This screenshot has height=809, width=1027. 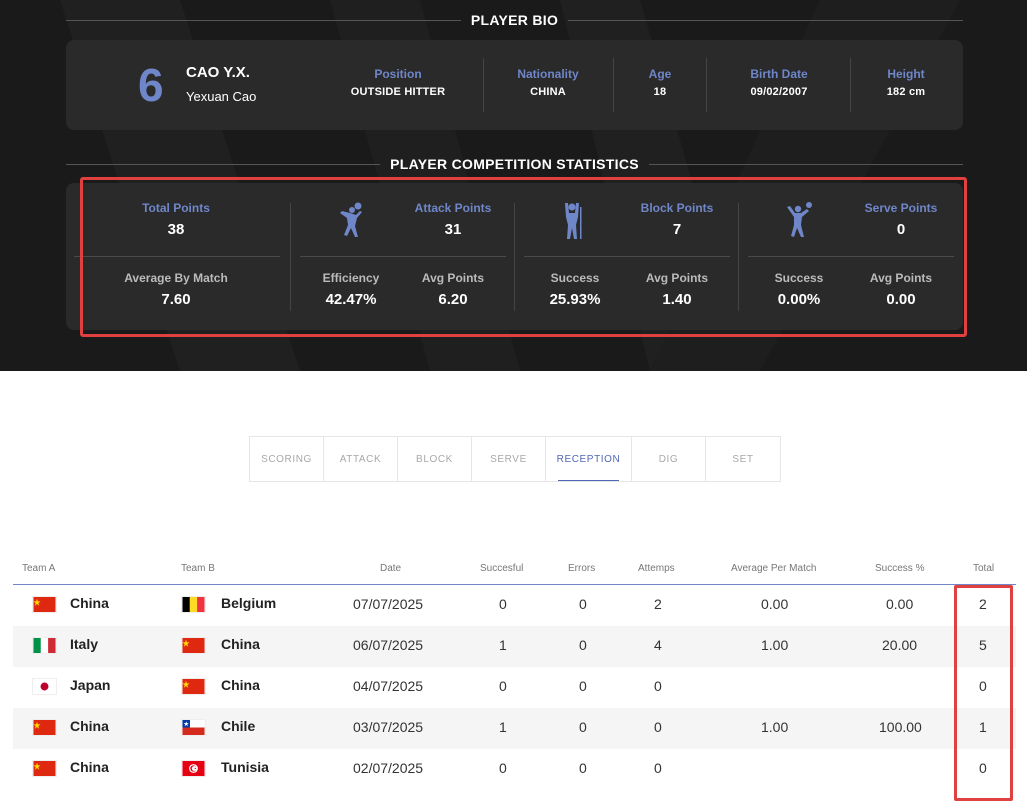 I want to click on player-short-name: CAO Y.X., so click(x=218, y=72).